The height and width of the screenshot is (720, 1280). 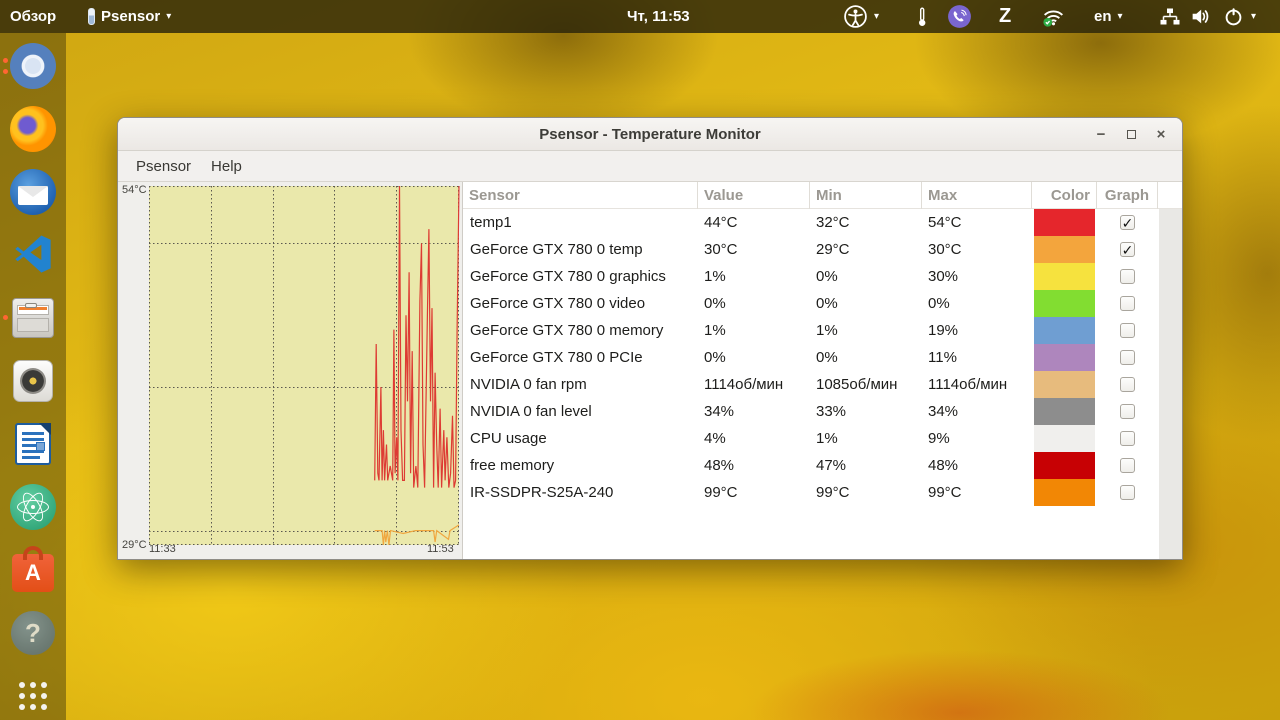 I want to click on z-letter-icon: Z, so click(x=1005, y=16).